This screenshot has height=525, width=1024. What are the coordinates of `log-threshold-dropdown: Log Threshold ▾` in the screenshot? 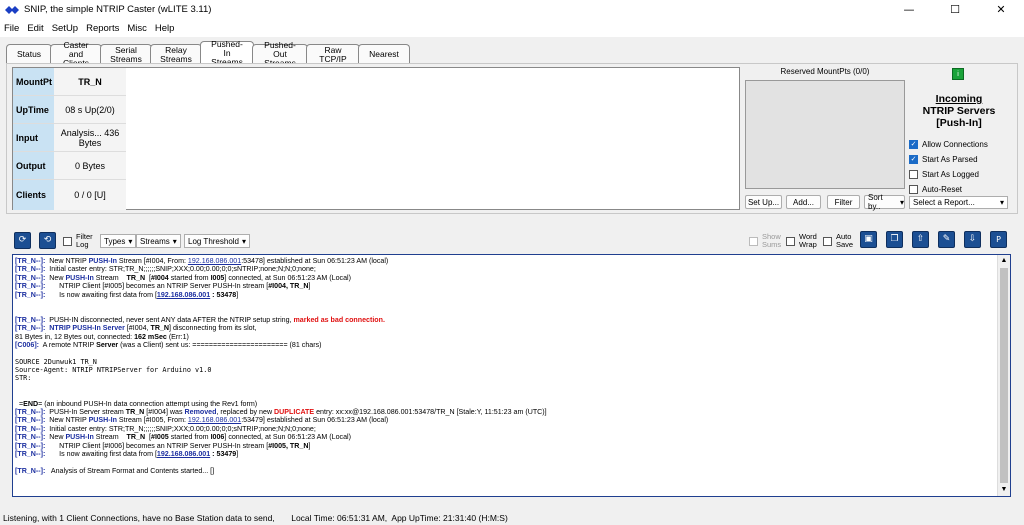 It's located at (217, 241).